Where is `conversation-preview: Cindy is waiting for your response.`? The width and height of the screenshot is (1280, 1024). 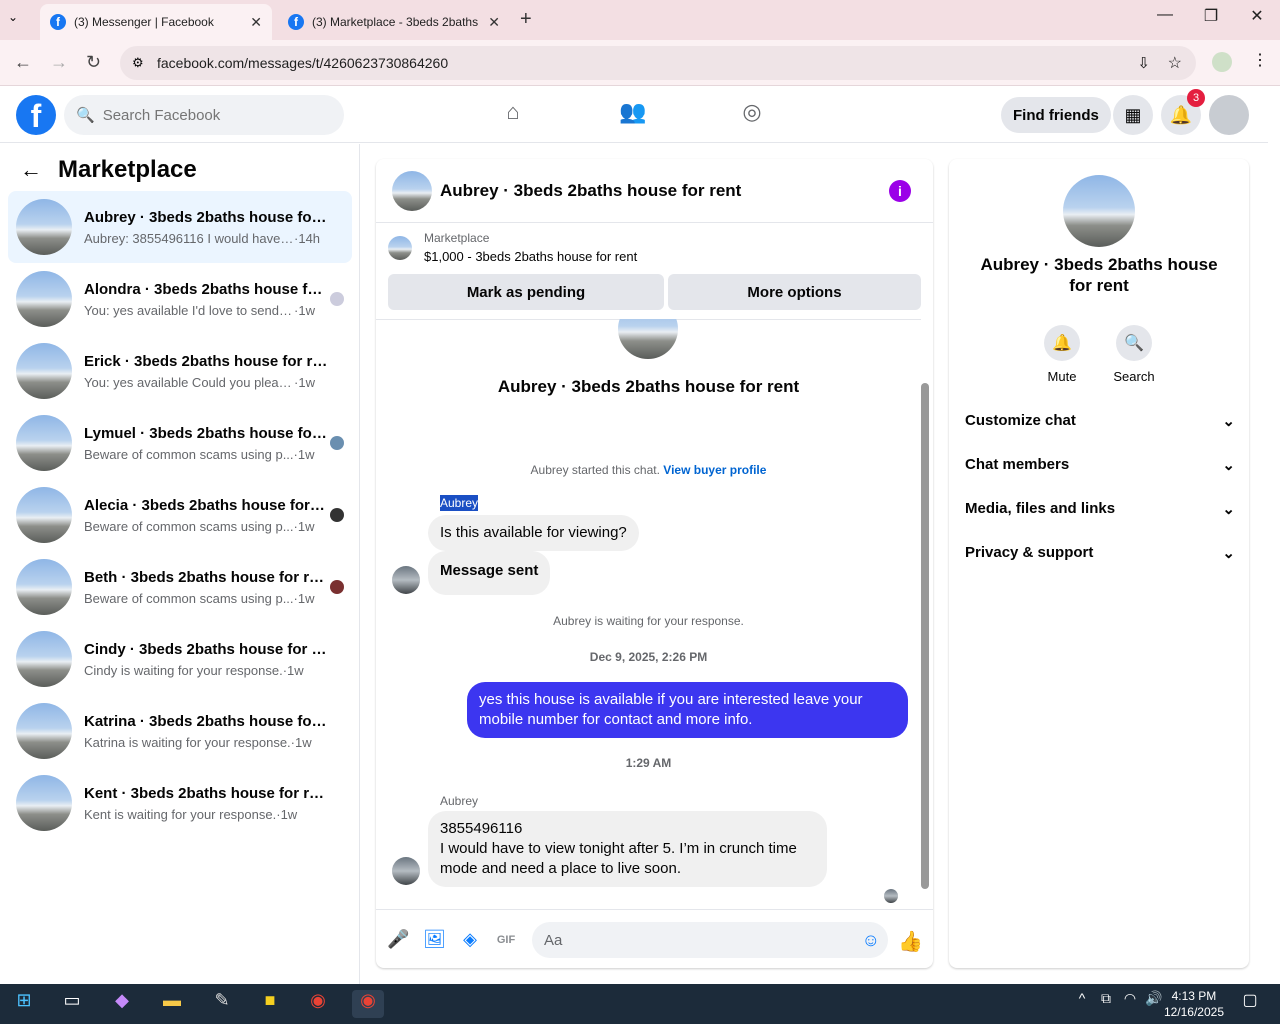 conversation-preview: Cindy is waiting for your response. is located at coordinates (183, 670).